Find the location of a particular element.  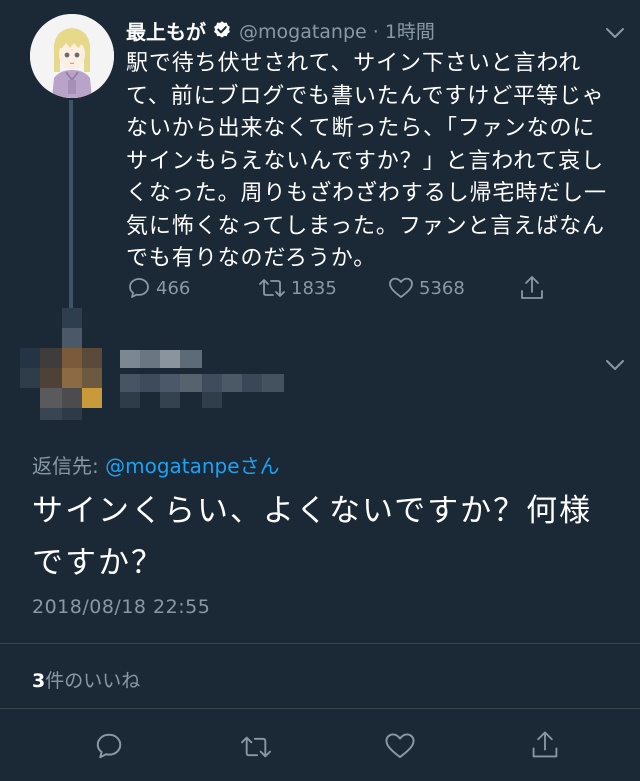

handle-and-time: @mogatanpe · 1時間 is located at coordinates (337, 31).